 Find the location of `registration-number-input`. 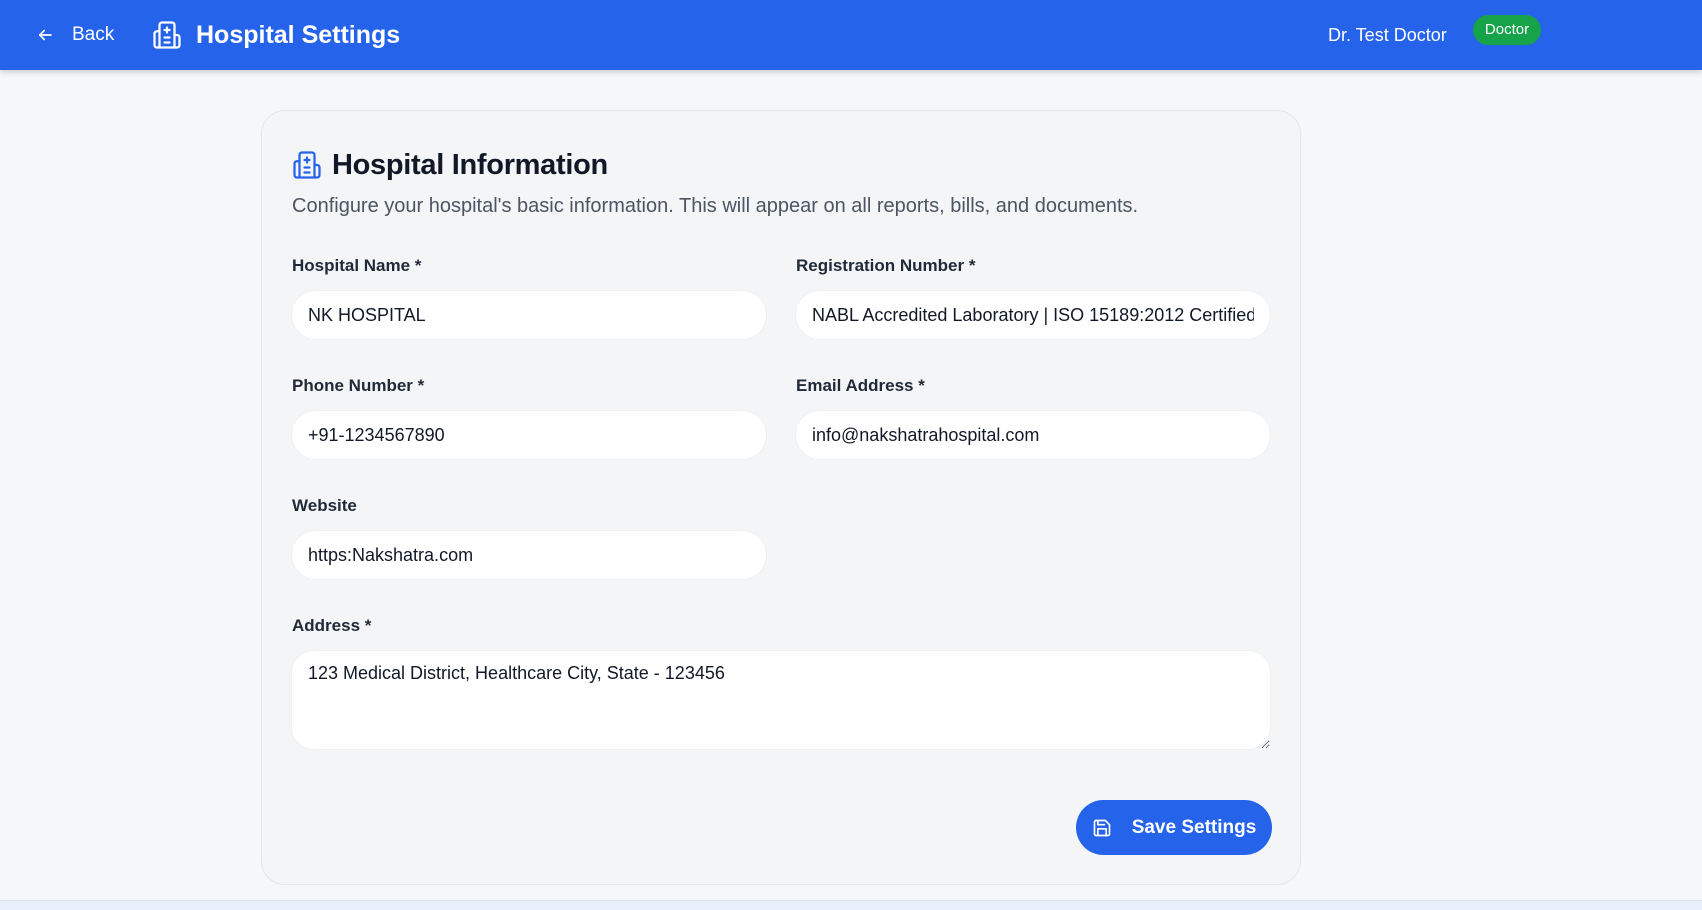

registration-number-input is located at coordinates (1033, 315).